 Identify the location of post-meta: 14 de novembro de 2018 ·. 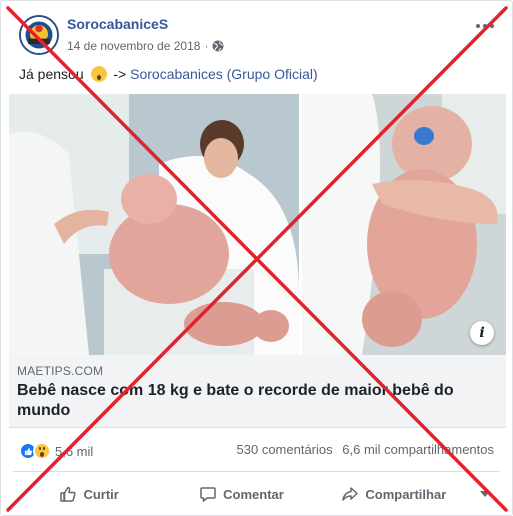
(145, 46).